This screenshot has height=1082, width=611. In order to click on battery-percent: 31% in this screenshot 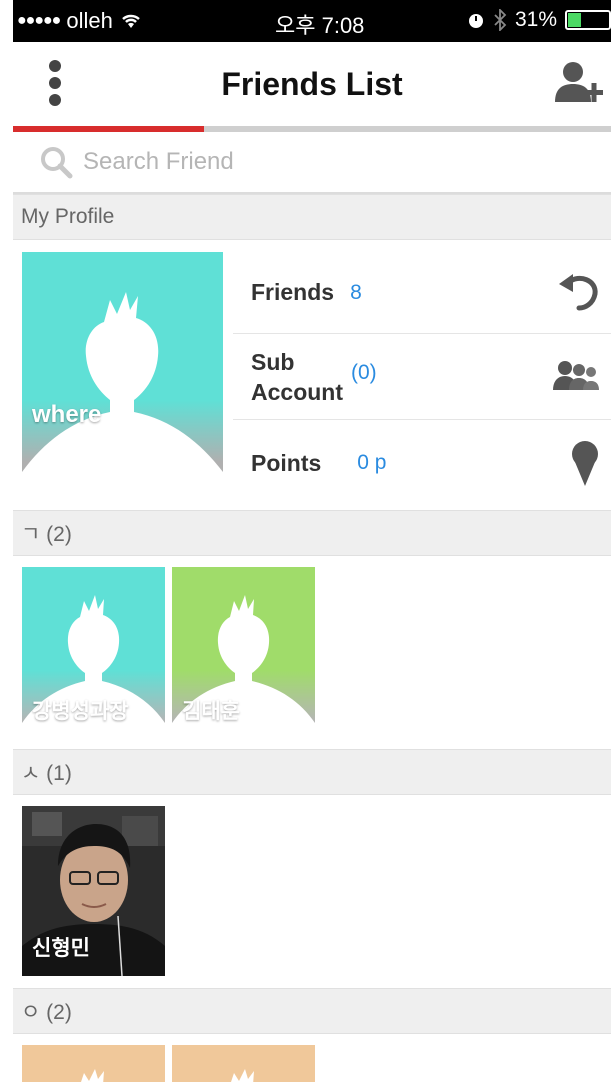, I will do `click(535, 19)`.